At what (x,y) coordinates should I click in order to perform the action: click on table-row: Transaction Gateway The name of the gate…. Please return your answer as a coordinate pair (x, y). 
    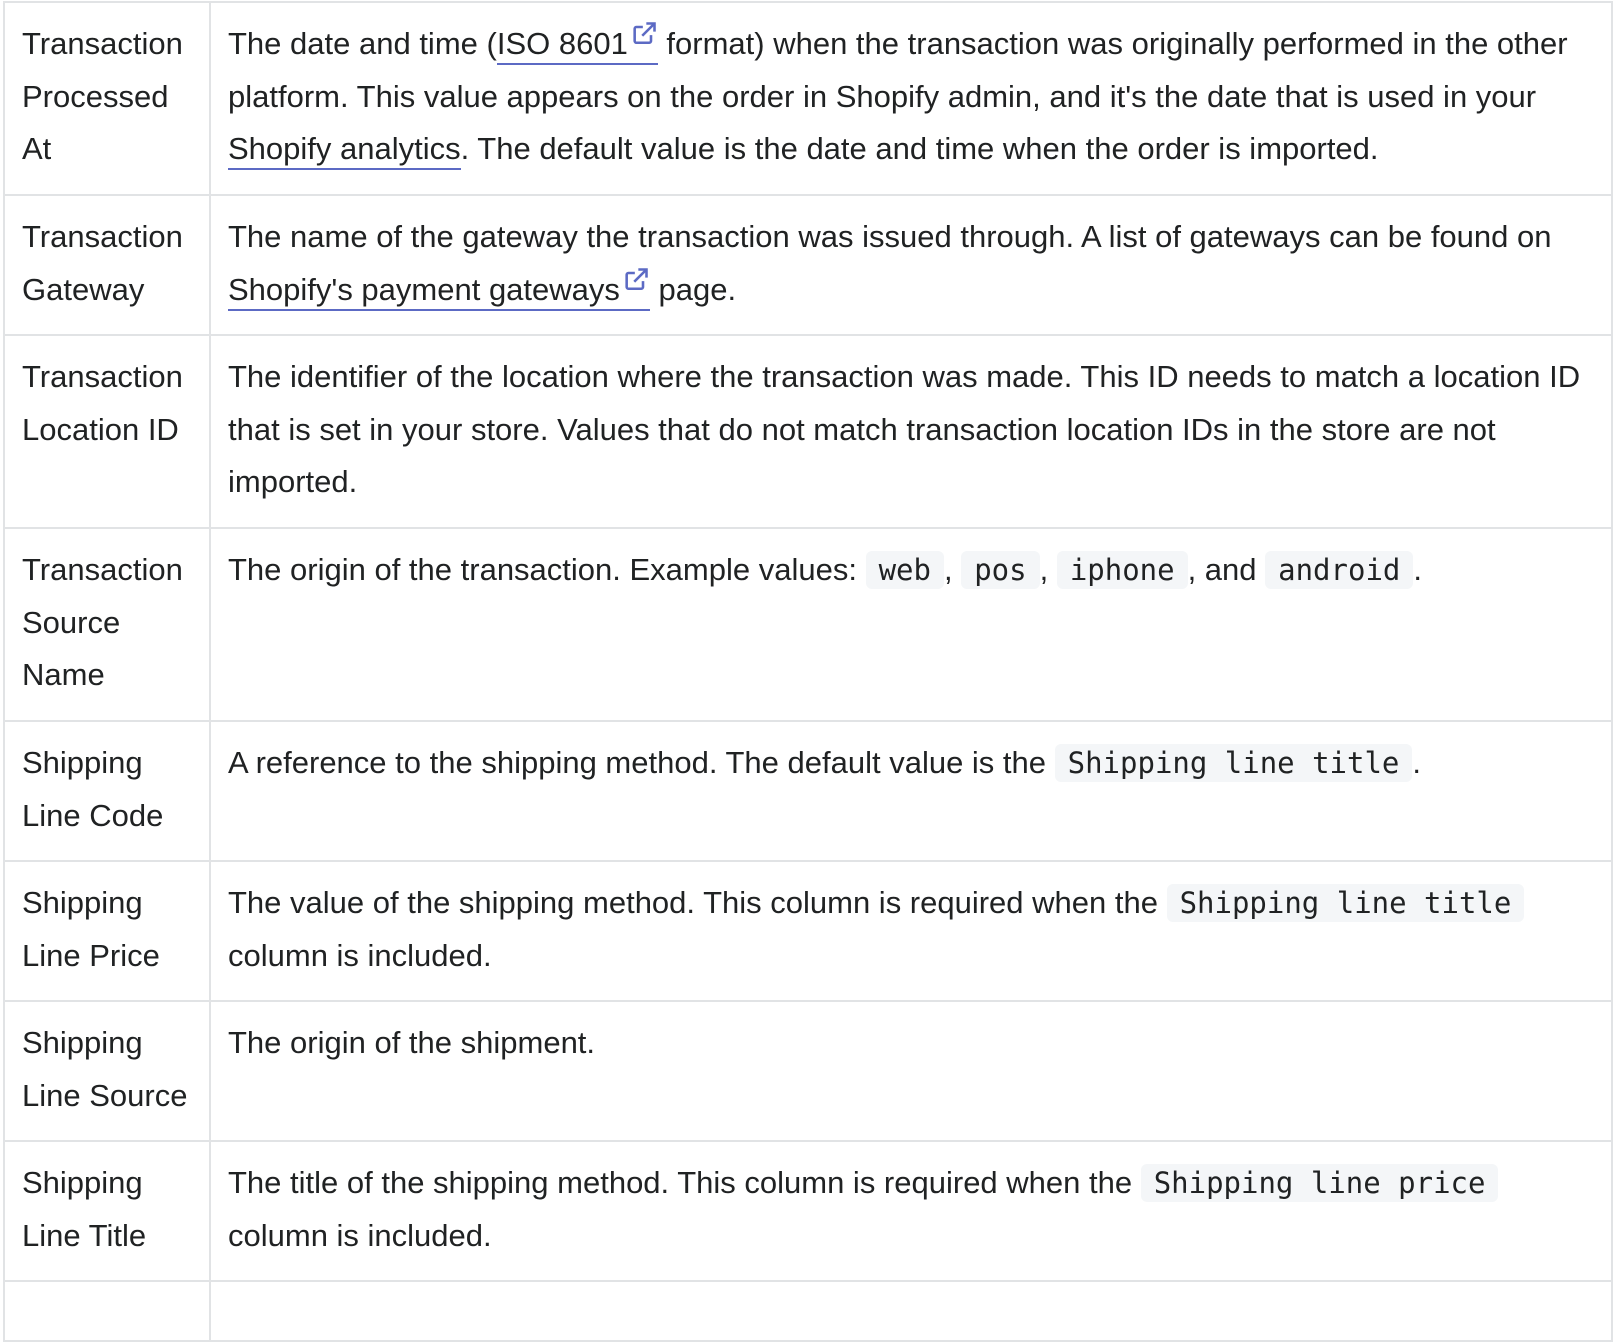
    Looking at the image, I should click on (808, 265).